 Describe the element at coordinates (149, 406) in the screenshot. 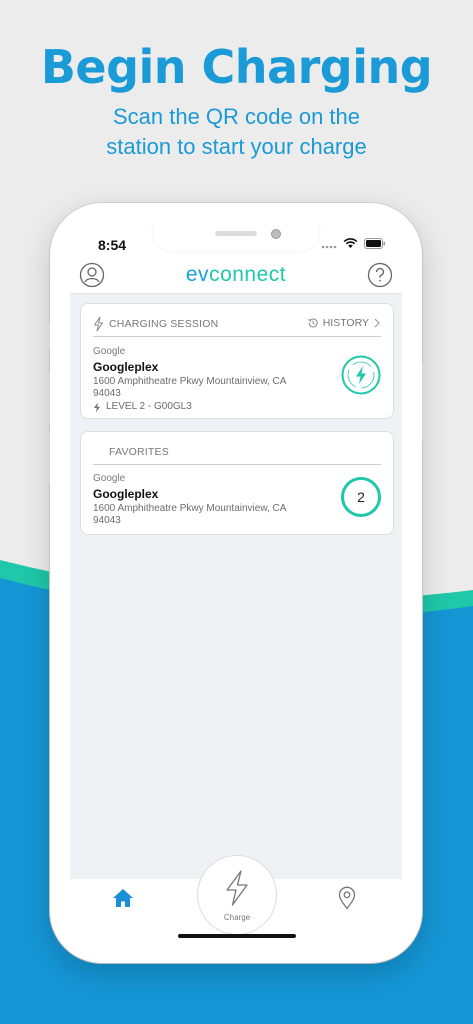

I see `session-level-label: LEVEL 2 - G00GL3` at that location.